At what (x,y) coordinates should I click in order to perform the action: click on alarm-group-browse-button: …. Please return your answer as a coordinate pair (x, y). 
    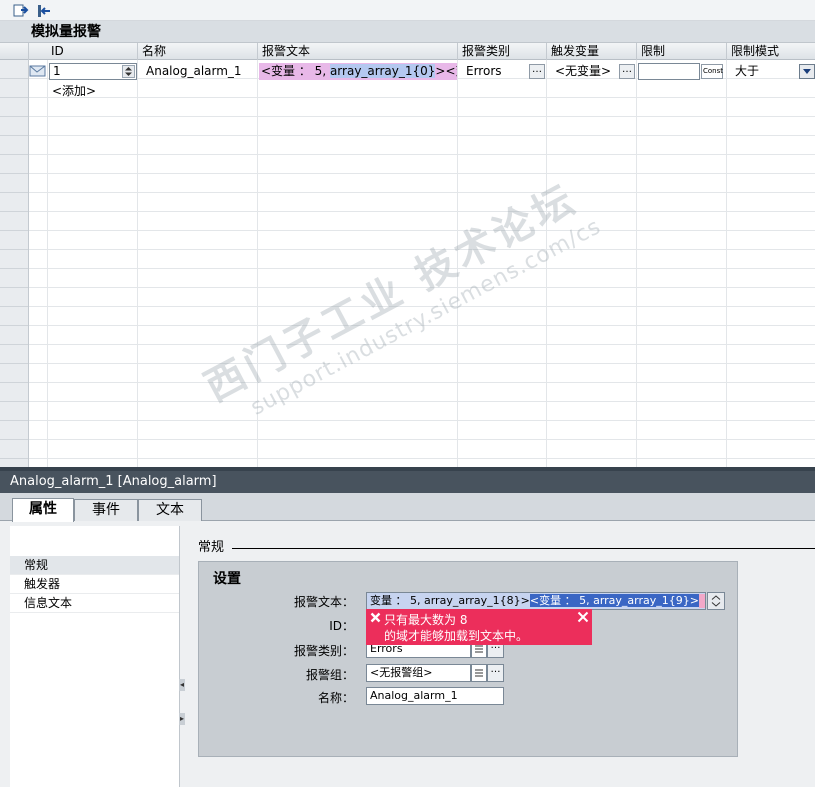
    Looking at the image, I should click on (495, 673).